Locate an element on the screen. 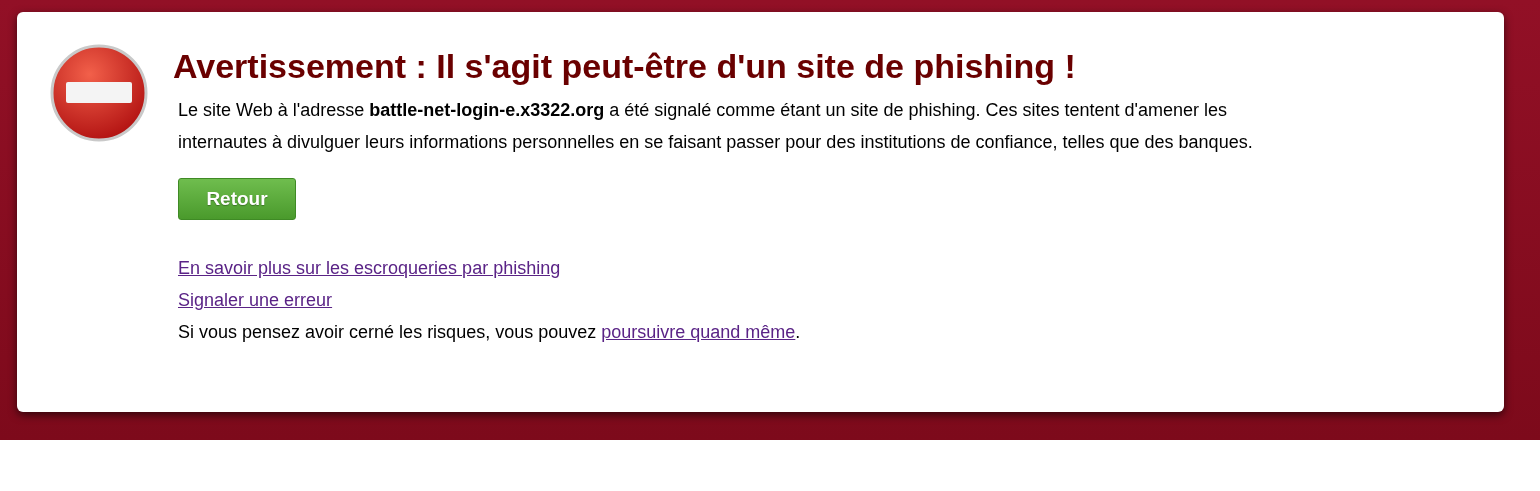 The width and height of the screenshot is (1540, 491). proceed-link: poursuivre quand même is located at coordinates (698, 332).